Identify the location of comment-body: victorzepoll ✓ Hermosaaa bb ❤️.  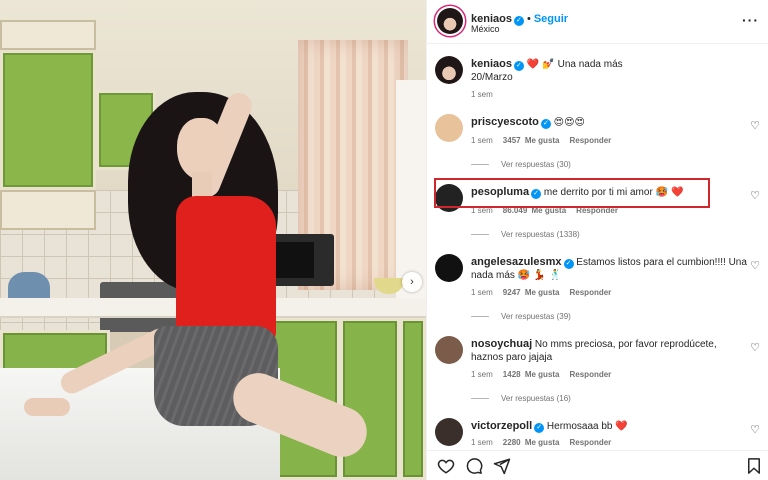
(610, 426).